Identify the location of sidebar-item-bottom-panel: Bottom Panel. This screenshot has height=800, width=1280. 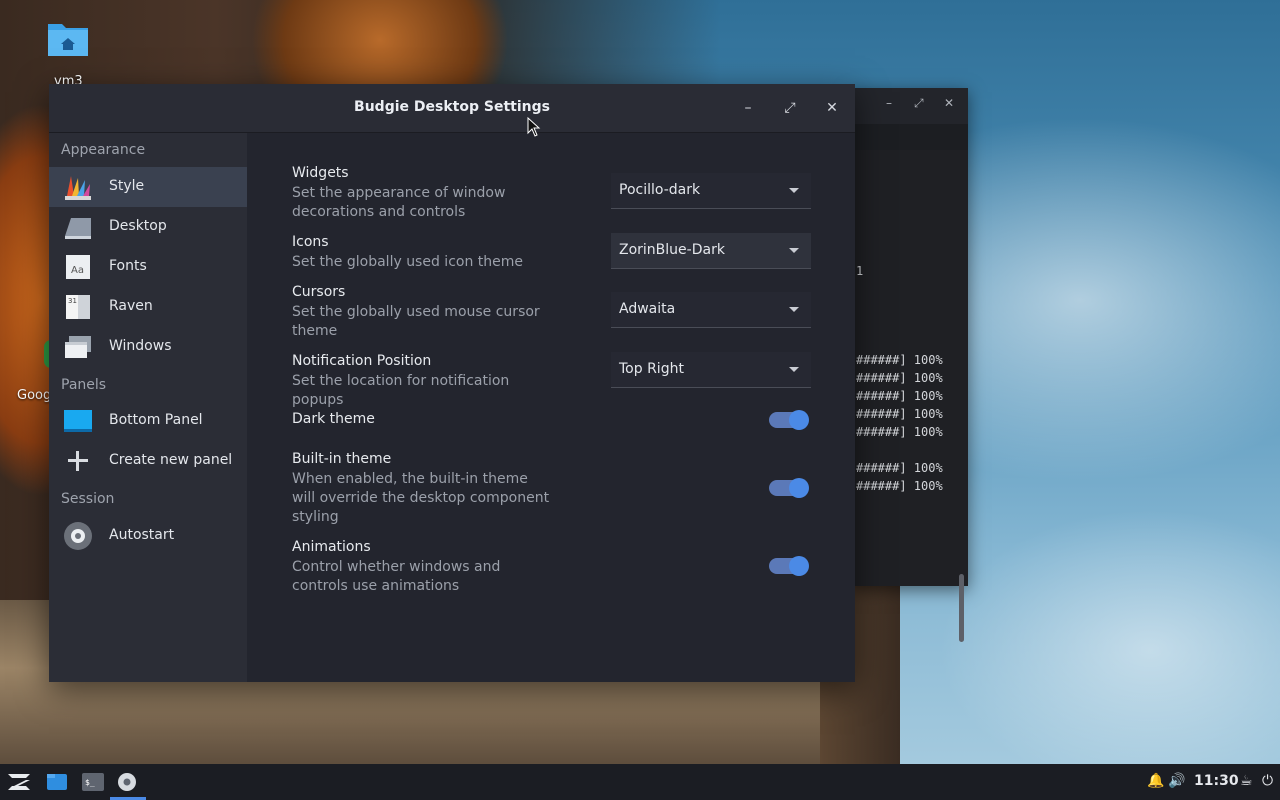
(148, 421).